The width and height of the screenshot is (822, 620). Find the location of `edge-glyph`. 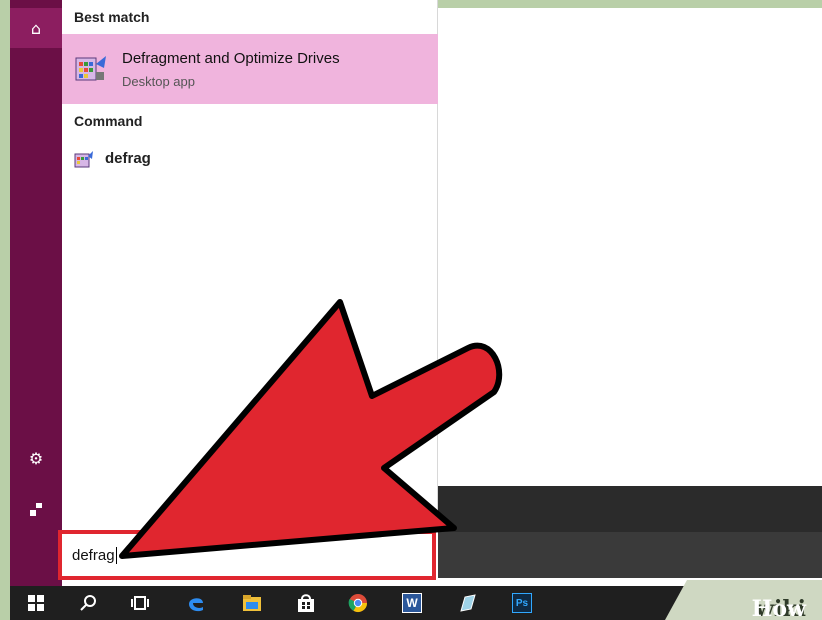

edge-glyph is located at coordinates (196, 605).